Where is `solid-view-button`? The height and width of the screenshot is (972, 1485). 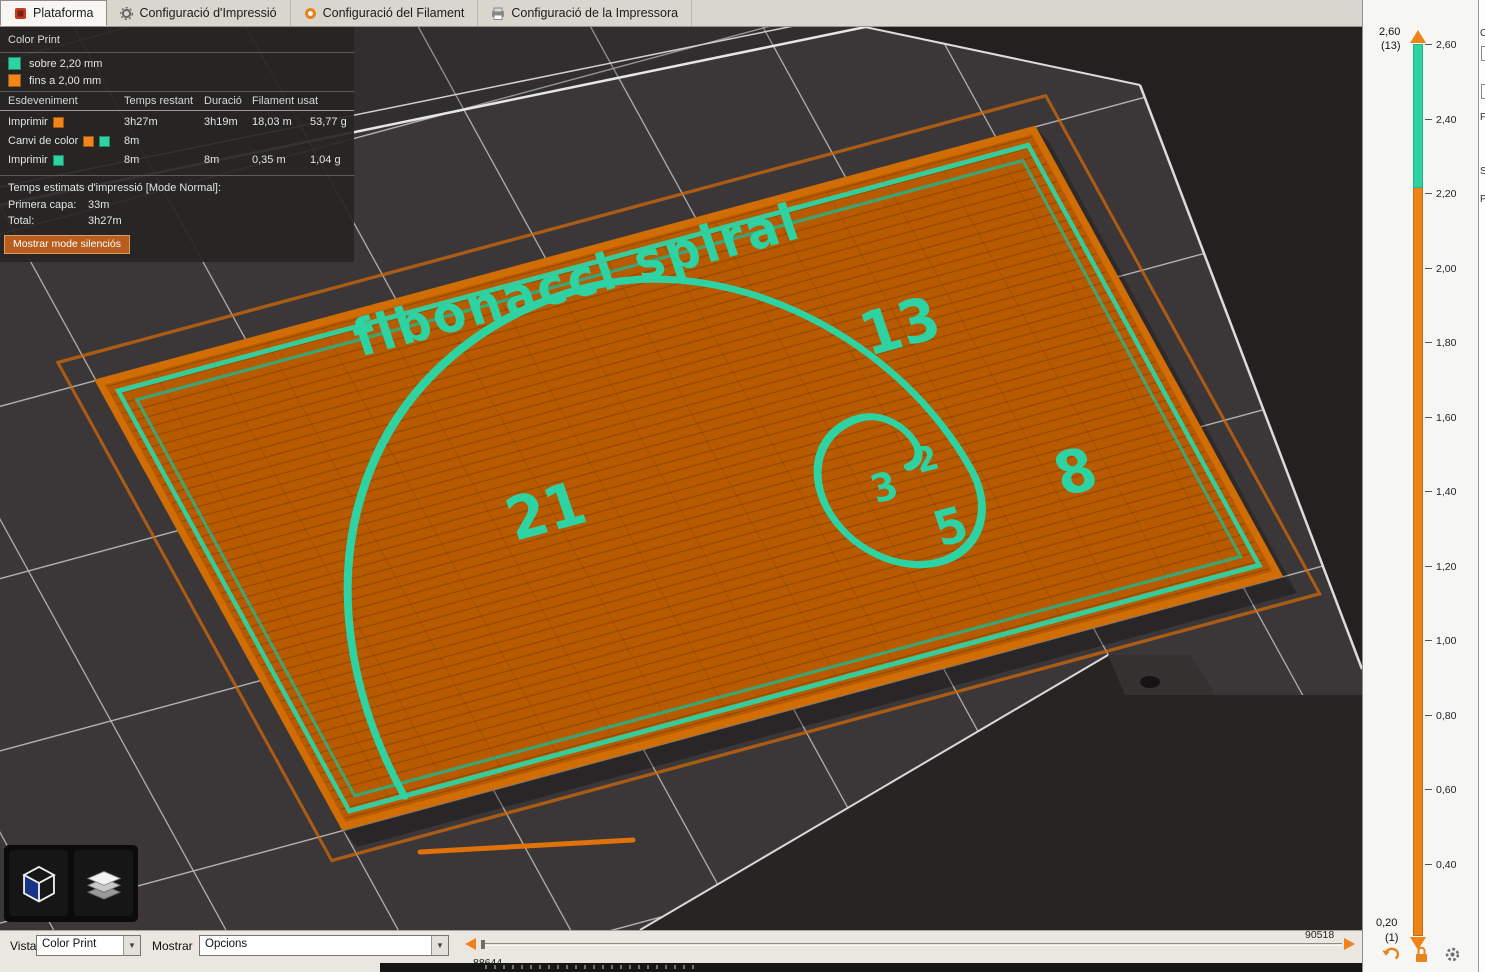
solid-view-button is located at coordinates (38, 883).